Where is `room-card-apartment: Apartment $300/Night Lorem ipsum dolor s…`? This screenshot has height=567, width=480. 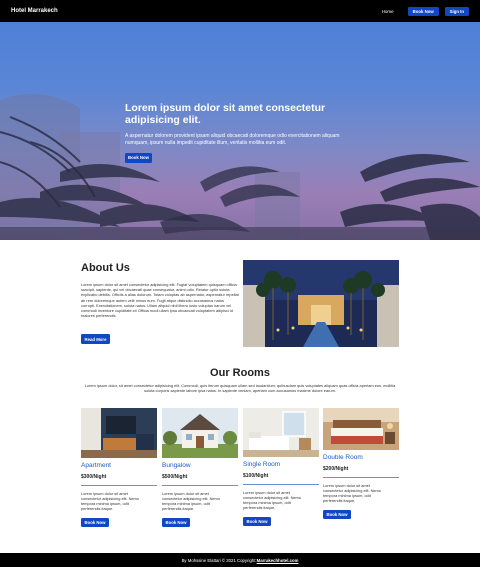
room-card-apartment: Apartment $300/Night Lorem ipsum dolor s… is located at coordinates (119, 468).